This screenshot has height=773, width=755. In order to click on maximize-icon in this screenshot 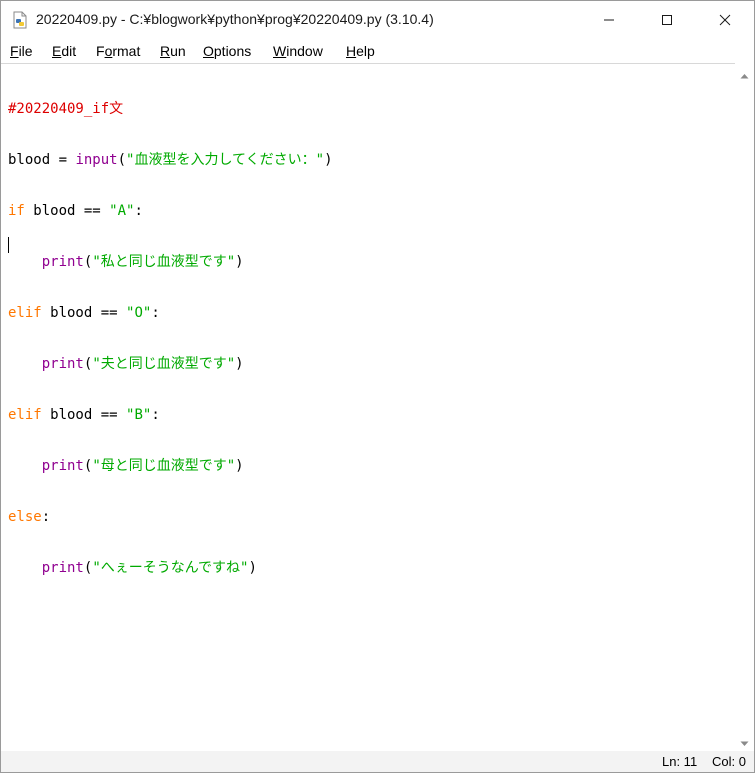, I will do `click(667, 20)`.